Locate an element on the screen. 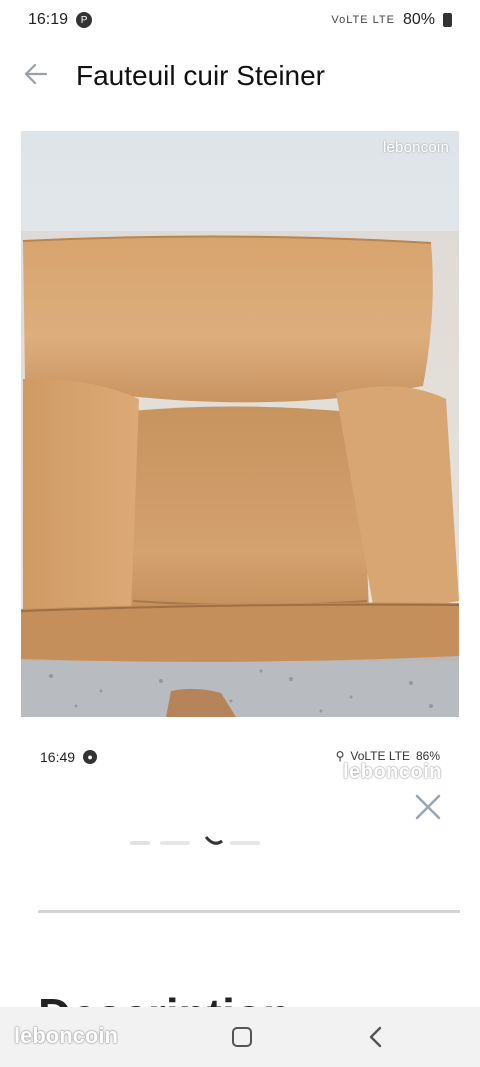 This screenshot has width=480, height=1067. notification-icon: P is located at coordinates (84, 20).